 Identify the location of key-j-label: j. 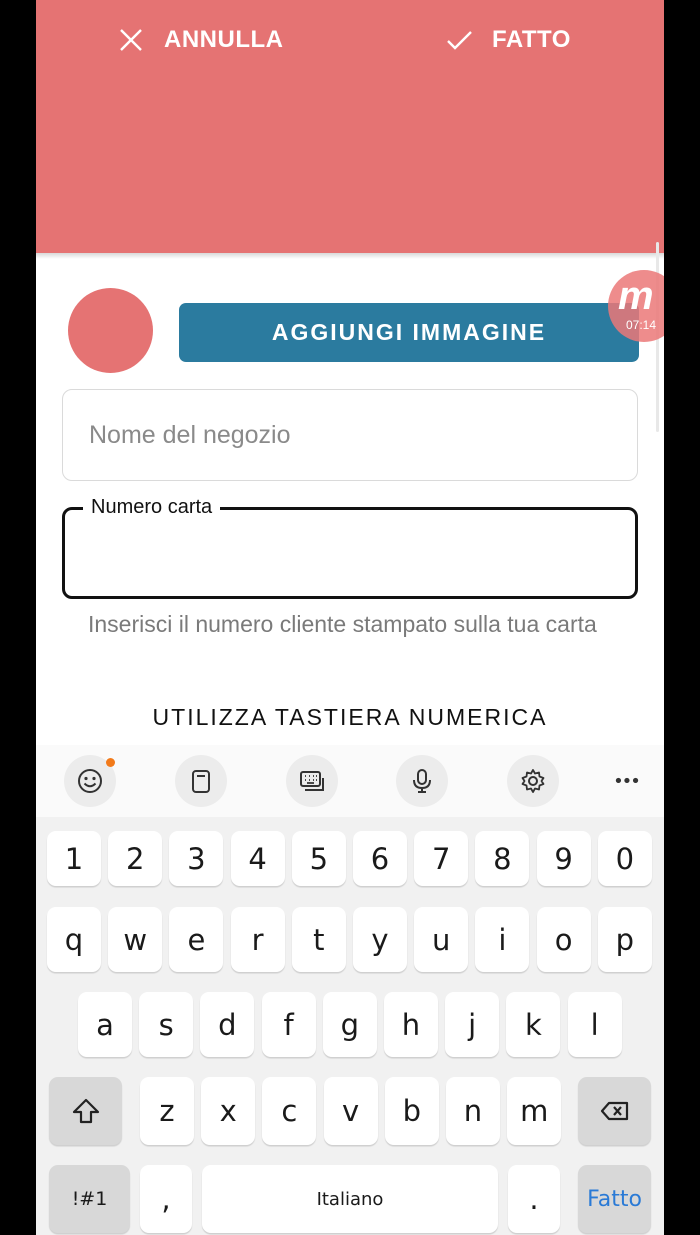
(472, 1024).